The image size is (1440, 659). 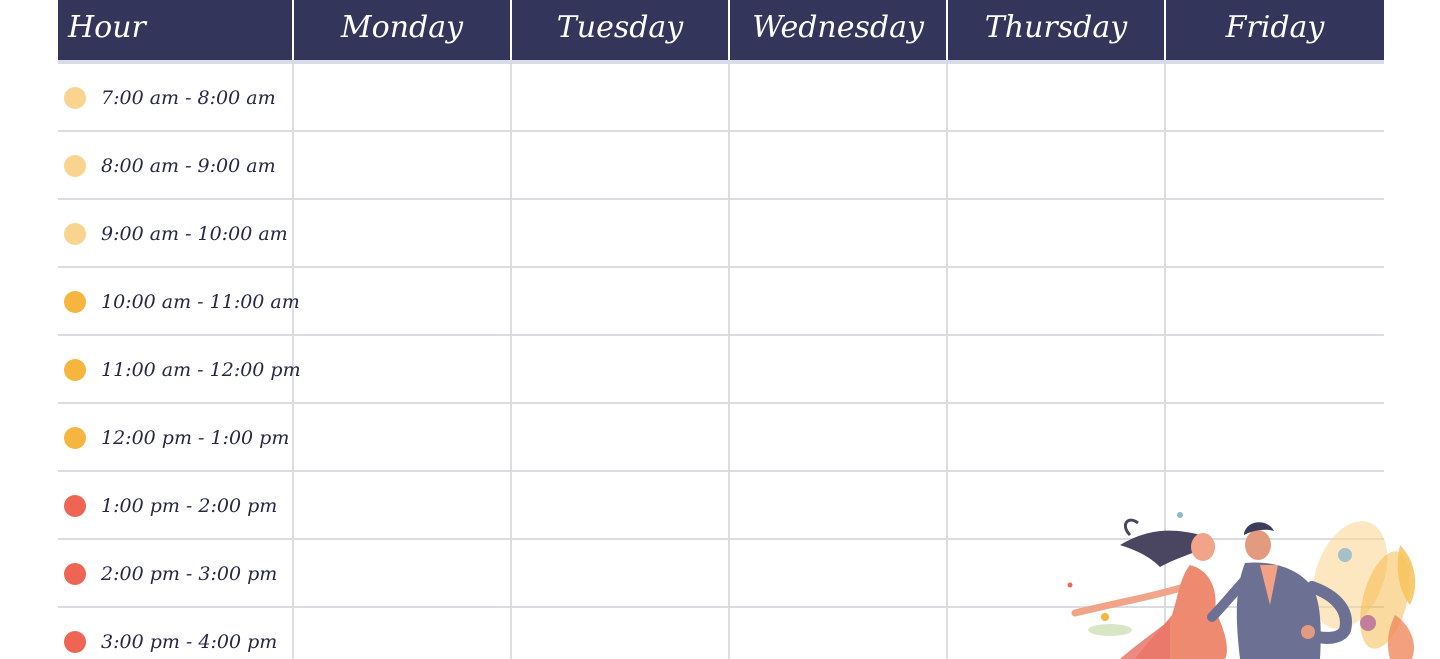 I want to click on time-slot-label: 1:00 pm - 2:00 pm, so click(x=189, y=506).